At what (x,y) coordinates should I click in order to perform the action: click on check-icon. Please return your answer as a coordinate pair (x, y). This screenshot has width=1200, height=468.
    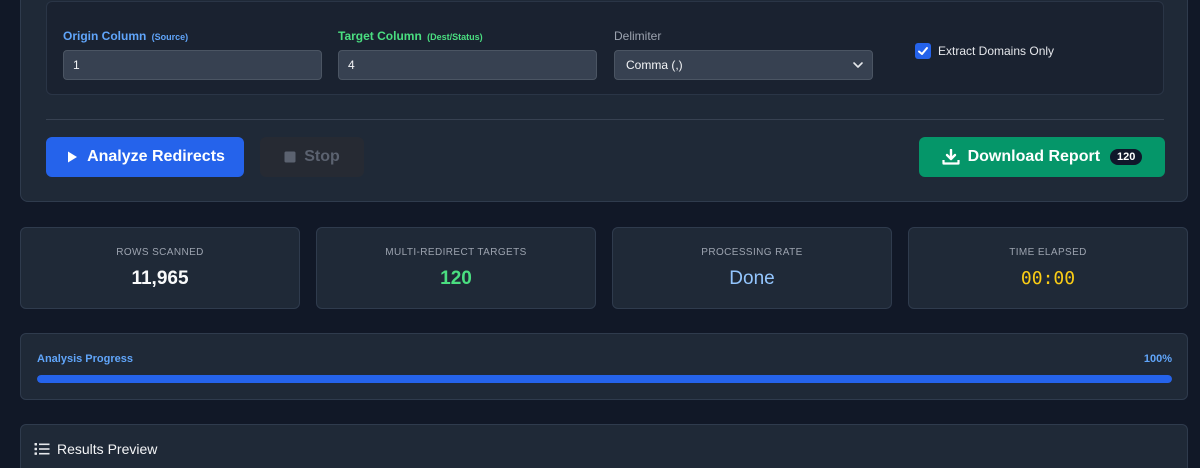
    Looking at the image, I should click on (923, 51).